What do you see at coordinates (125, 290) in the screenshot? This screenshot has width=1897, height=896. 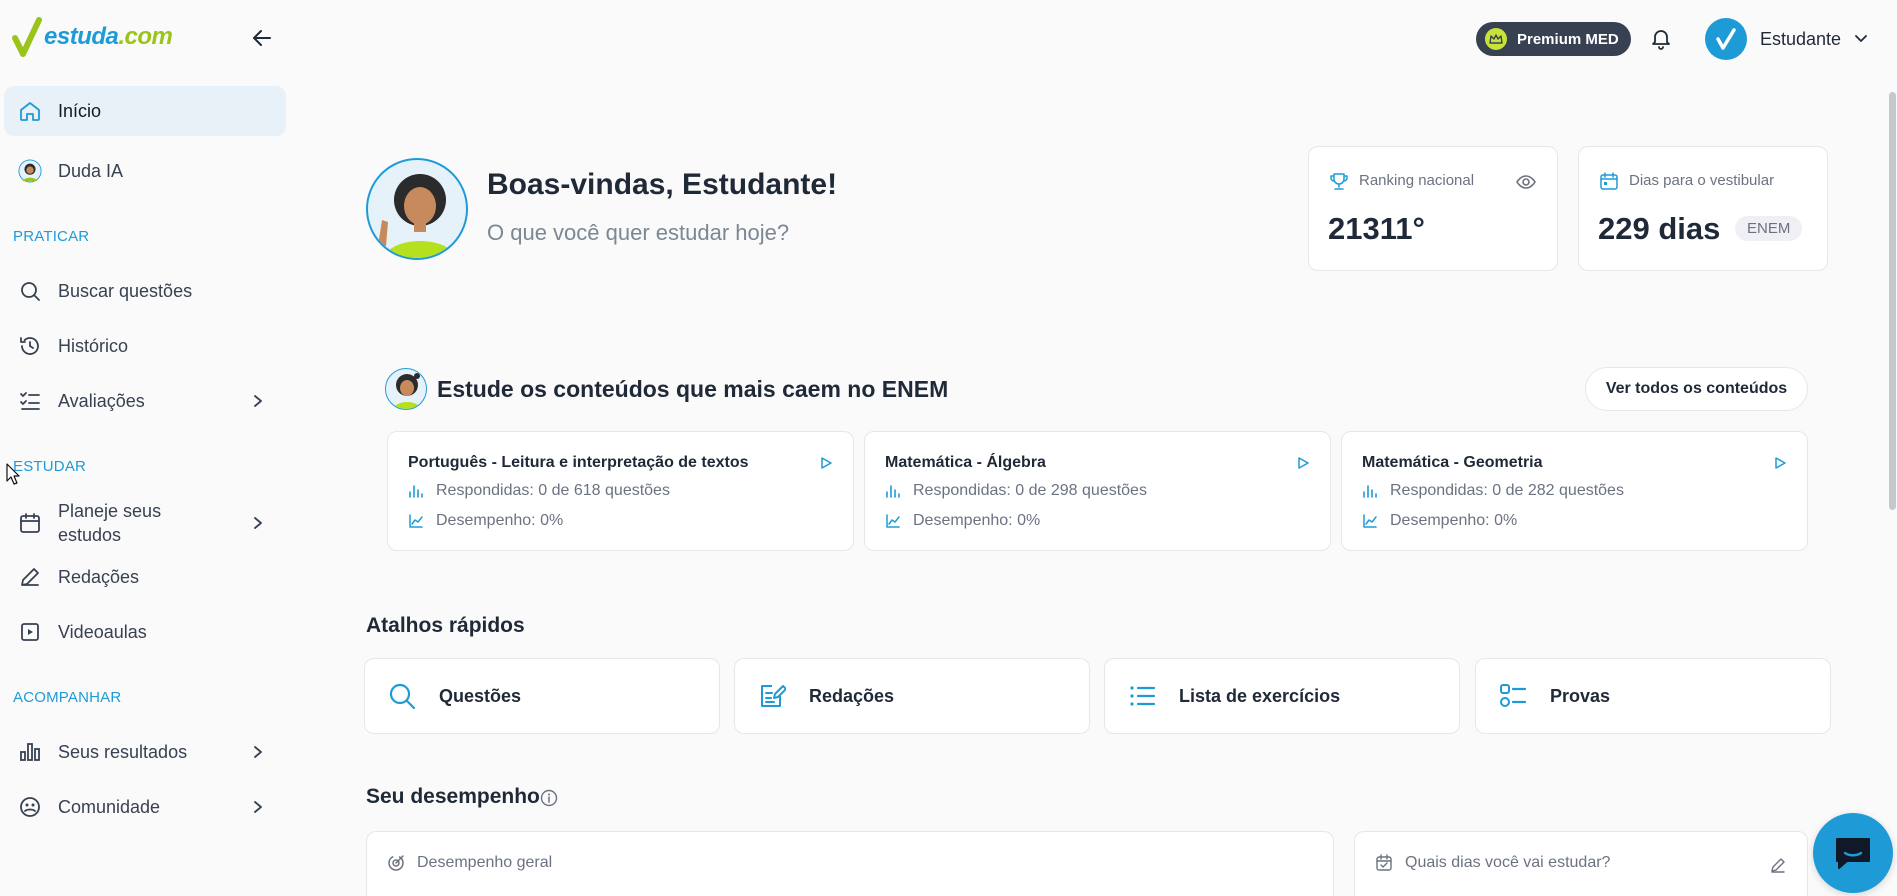 I see `sidebar-item-label: Buscar questões` at bounding box center [125, 290].